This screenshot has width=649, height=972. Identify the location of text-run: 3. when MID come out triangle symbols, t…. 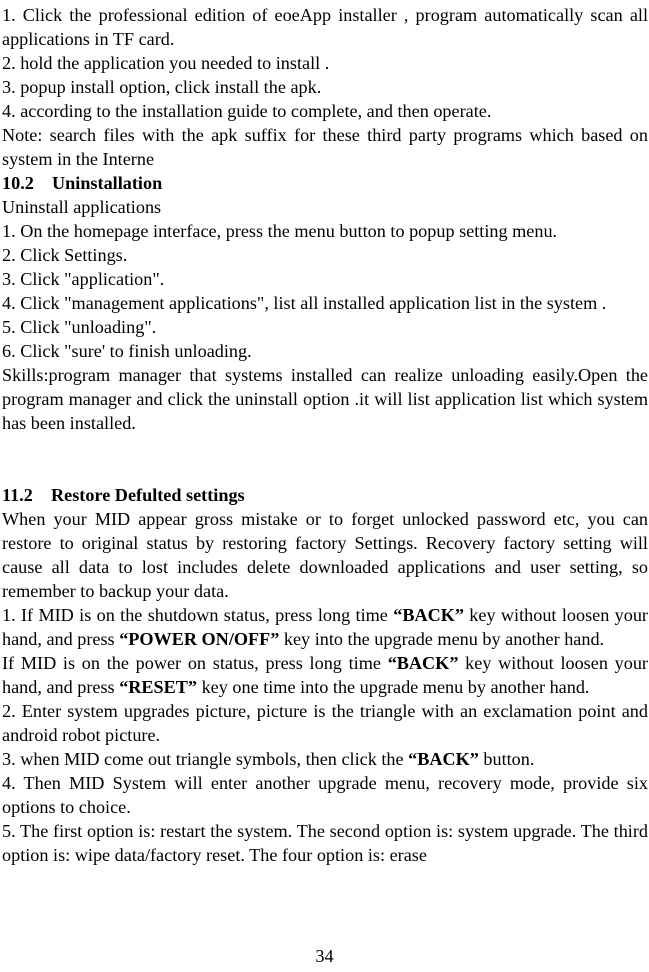
(205, 759).